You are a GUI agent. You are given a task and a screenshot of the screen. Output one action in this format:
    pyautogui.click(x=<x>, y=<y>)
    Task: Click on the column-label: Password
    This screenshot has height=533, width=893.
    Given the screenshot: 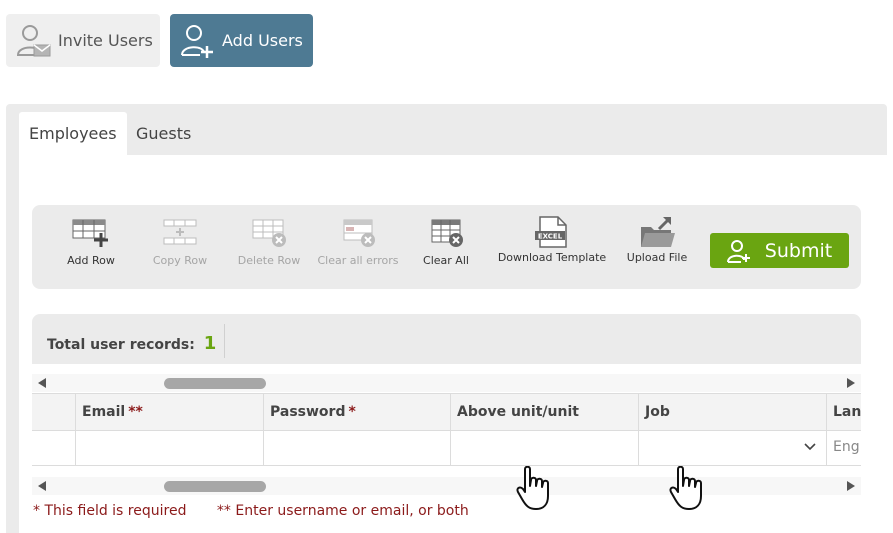 What is the action you would take?
    pyautogui.click(x=308, y=412)
    